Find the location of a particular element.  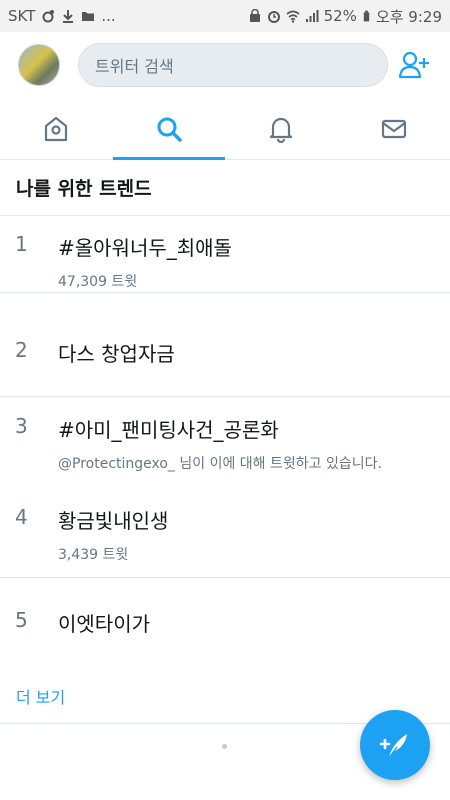

bell-icon is located at coordinates (281, 130).